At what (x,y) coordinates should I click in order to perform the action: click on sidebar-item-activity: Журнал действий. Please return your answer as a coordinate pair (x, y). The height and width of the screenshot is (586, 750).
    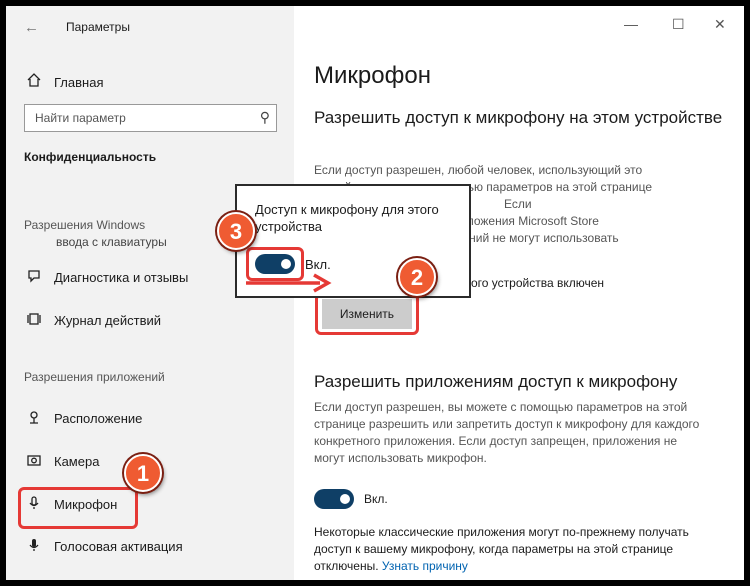
    Looking at the image, I should click on (154, 320).